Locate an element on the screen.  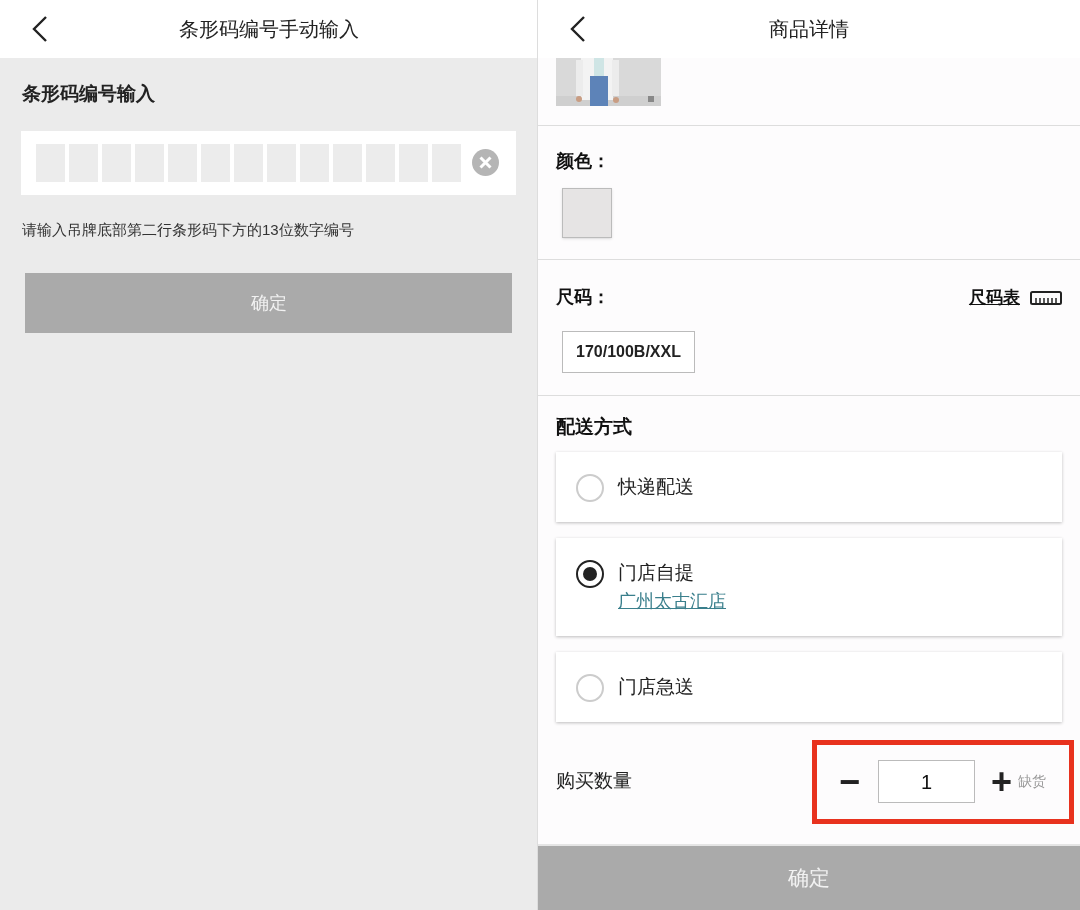
option-label: 门店急送 is located at coordinates (656, 686).